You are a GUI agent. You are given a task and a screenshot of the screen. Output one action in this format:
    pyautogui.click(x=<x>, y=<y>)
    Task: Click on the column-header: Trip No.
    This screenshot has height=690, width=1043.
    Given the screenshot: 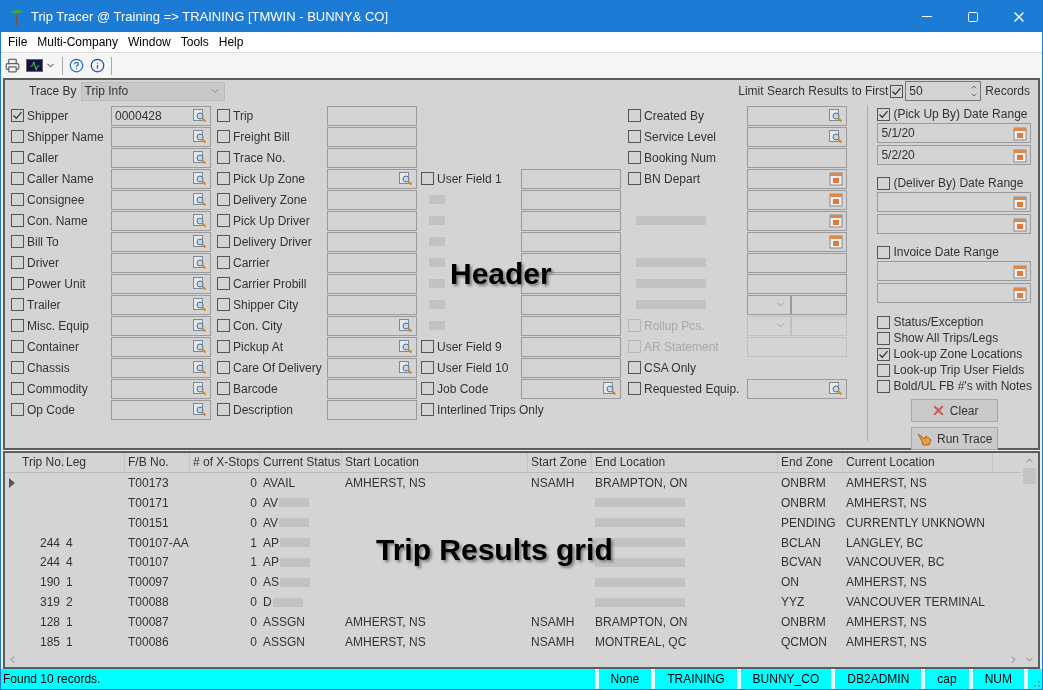 What is the action you would take?
    pyautogui.click(x=41, y=462)
    